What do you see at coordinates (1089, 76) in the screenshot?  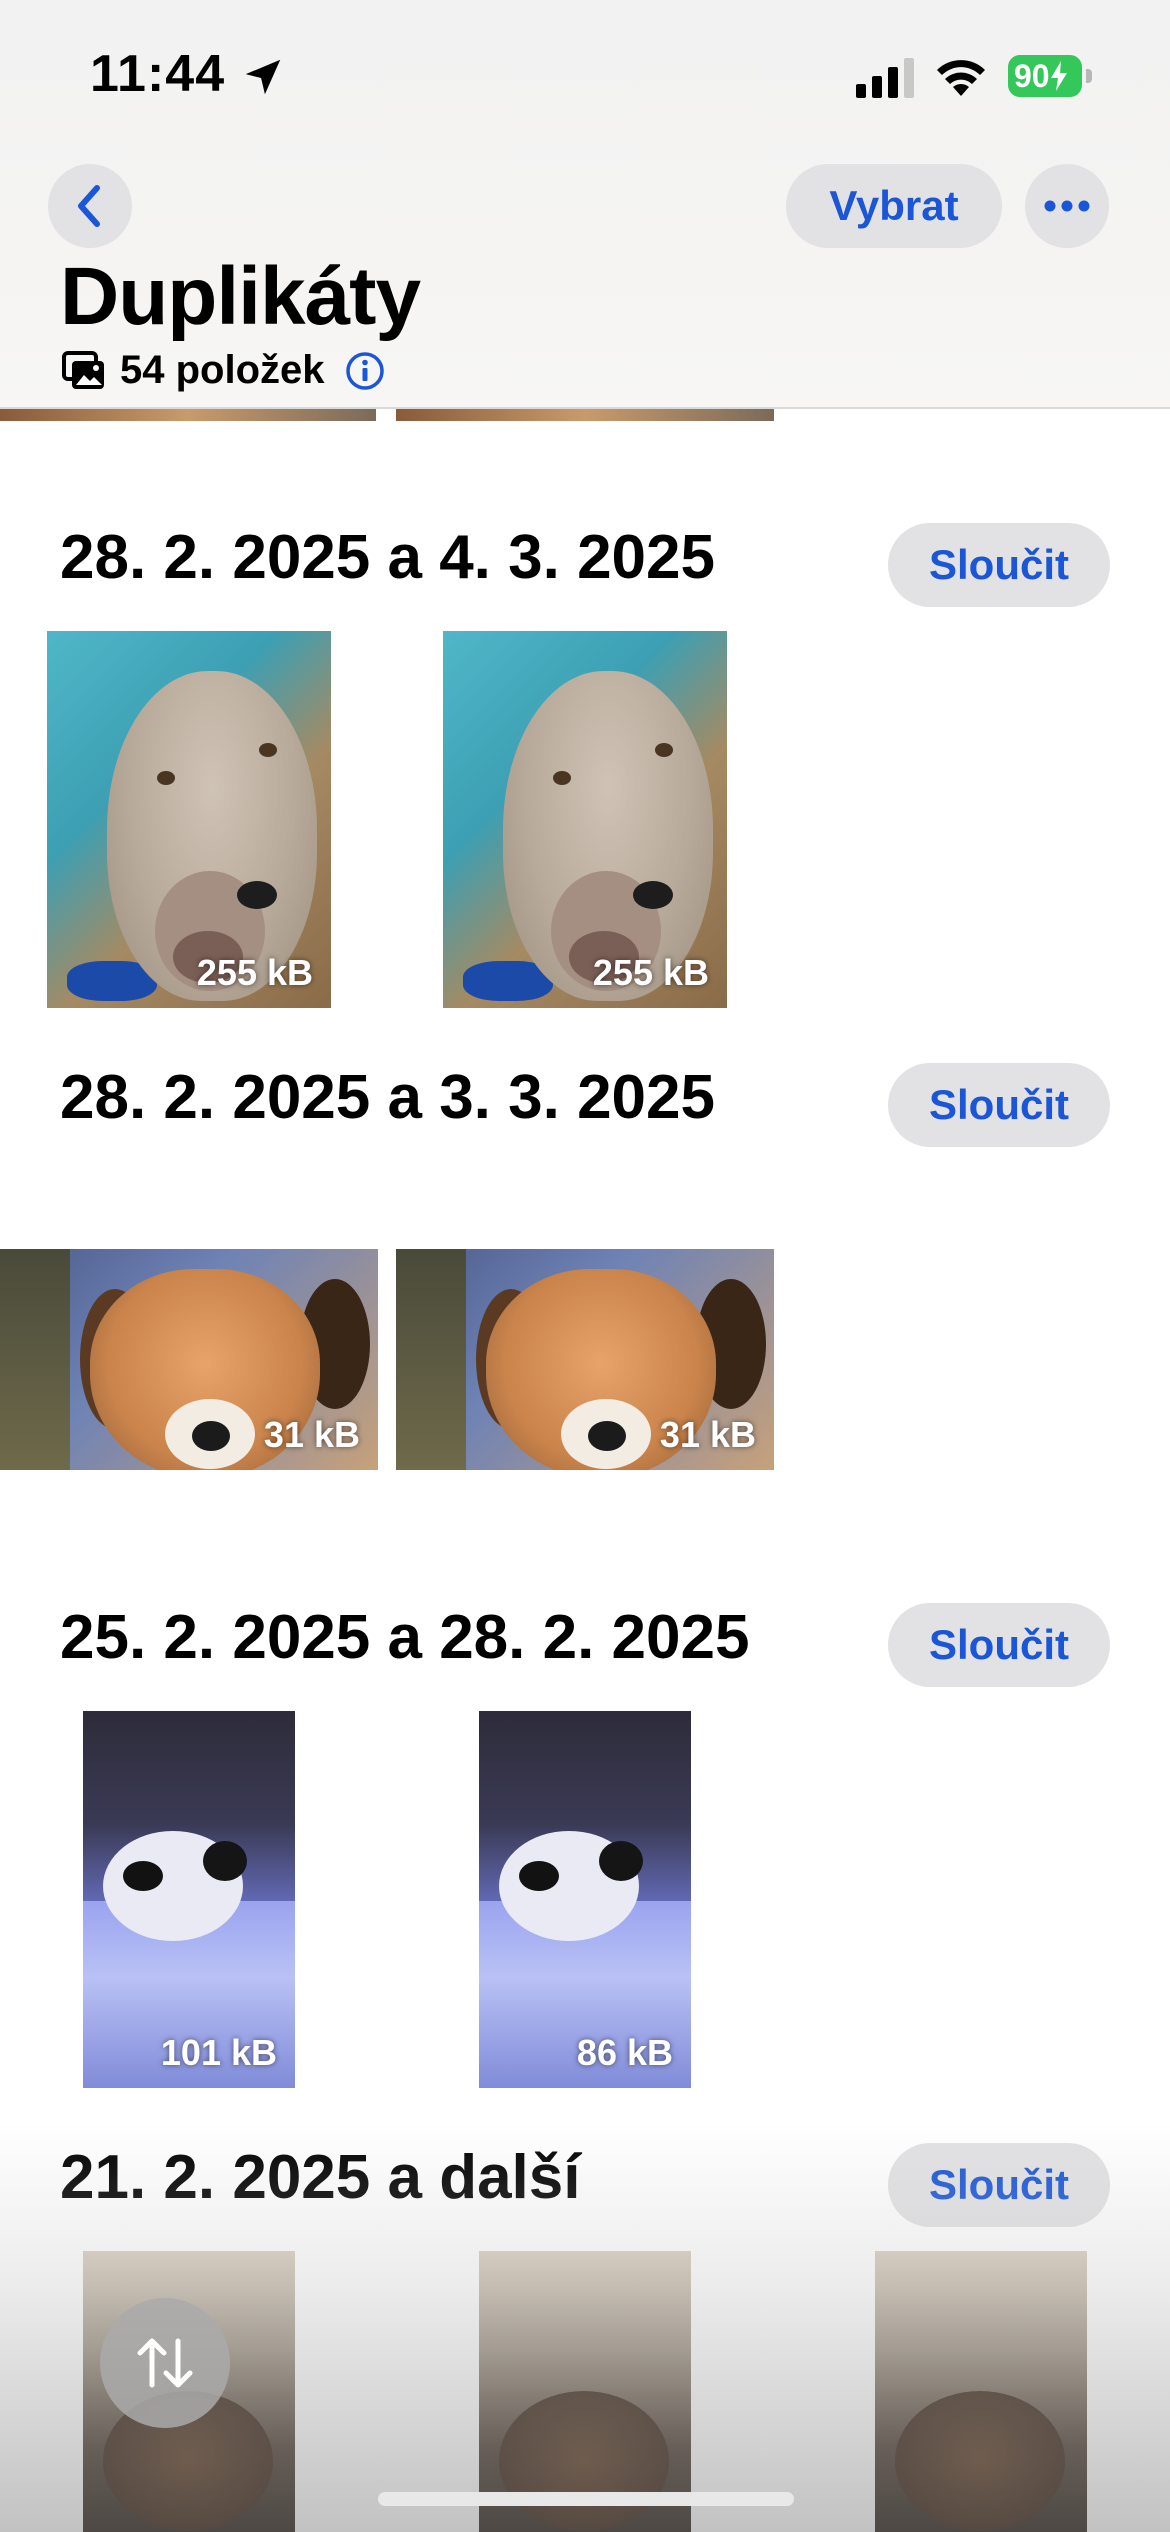 I see `battery-cap` at bounding box center [1089, 76].